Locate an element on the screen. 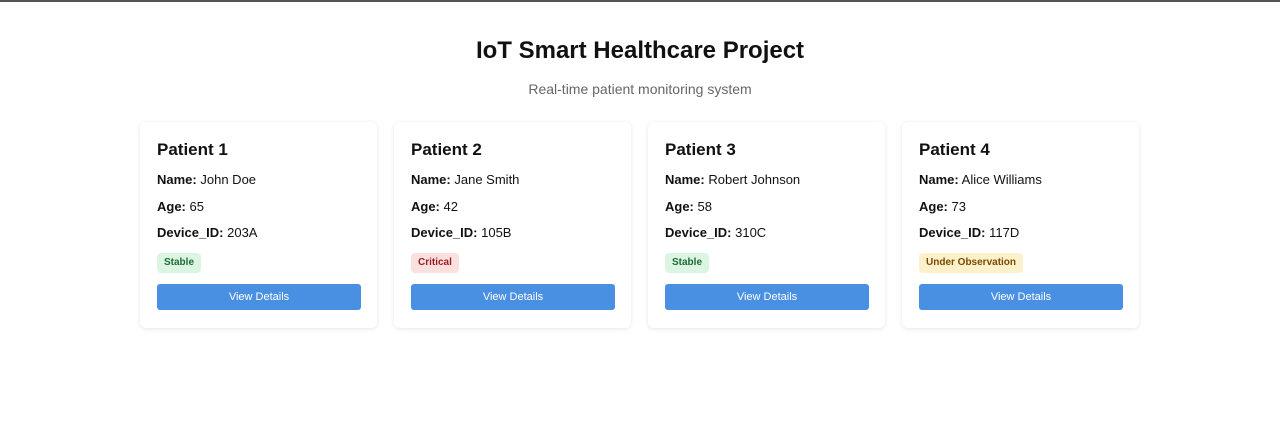  patient-name: Alice Williams is located at coordinates (1001, 179).